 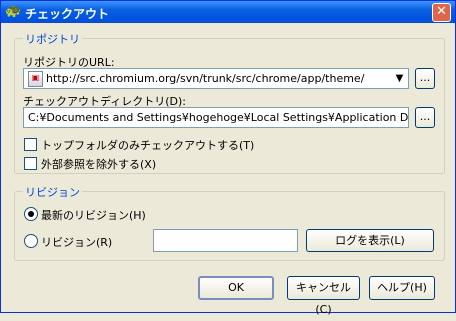 What do you see at coordinates (93, 215) in the screenshot?
I see `latest-revision-label: 最新のリビジョン(H)` at bounding box center [93, 215].